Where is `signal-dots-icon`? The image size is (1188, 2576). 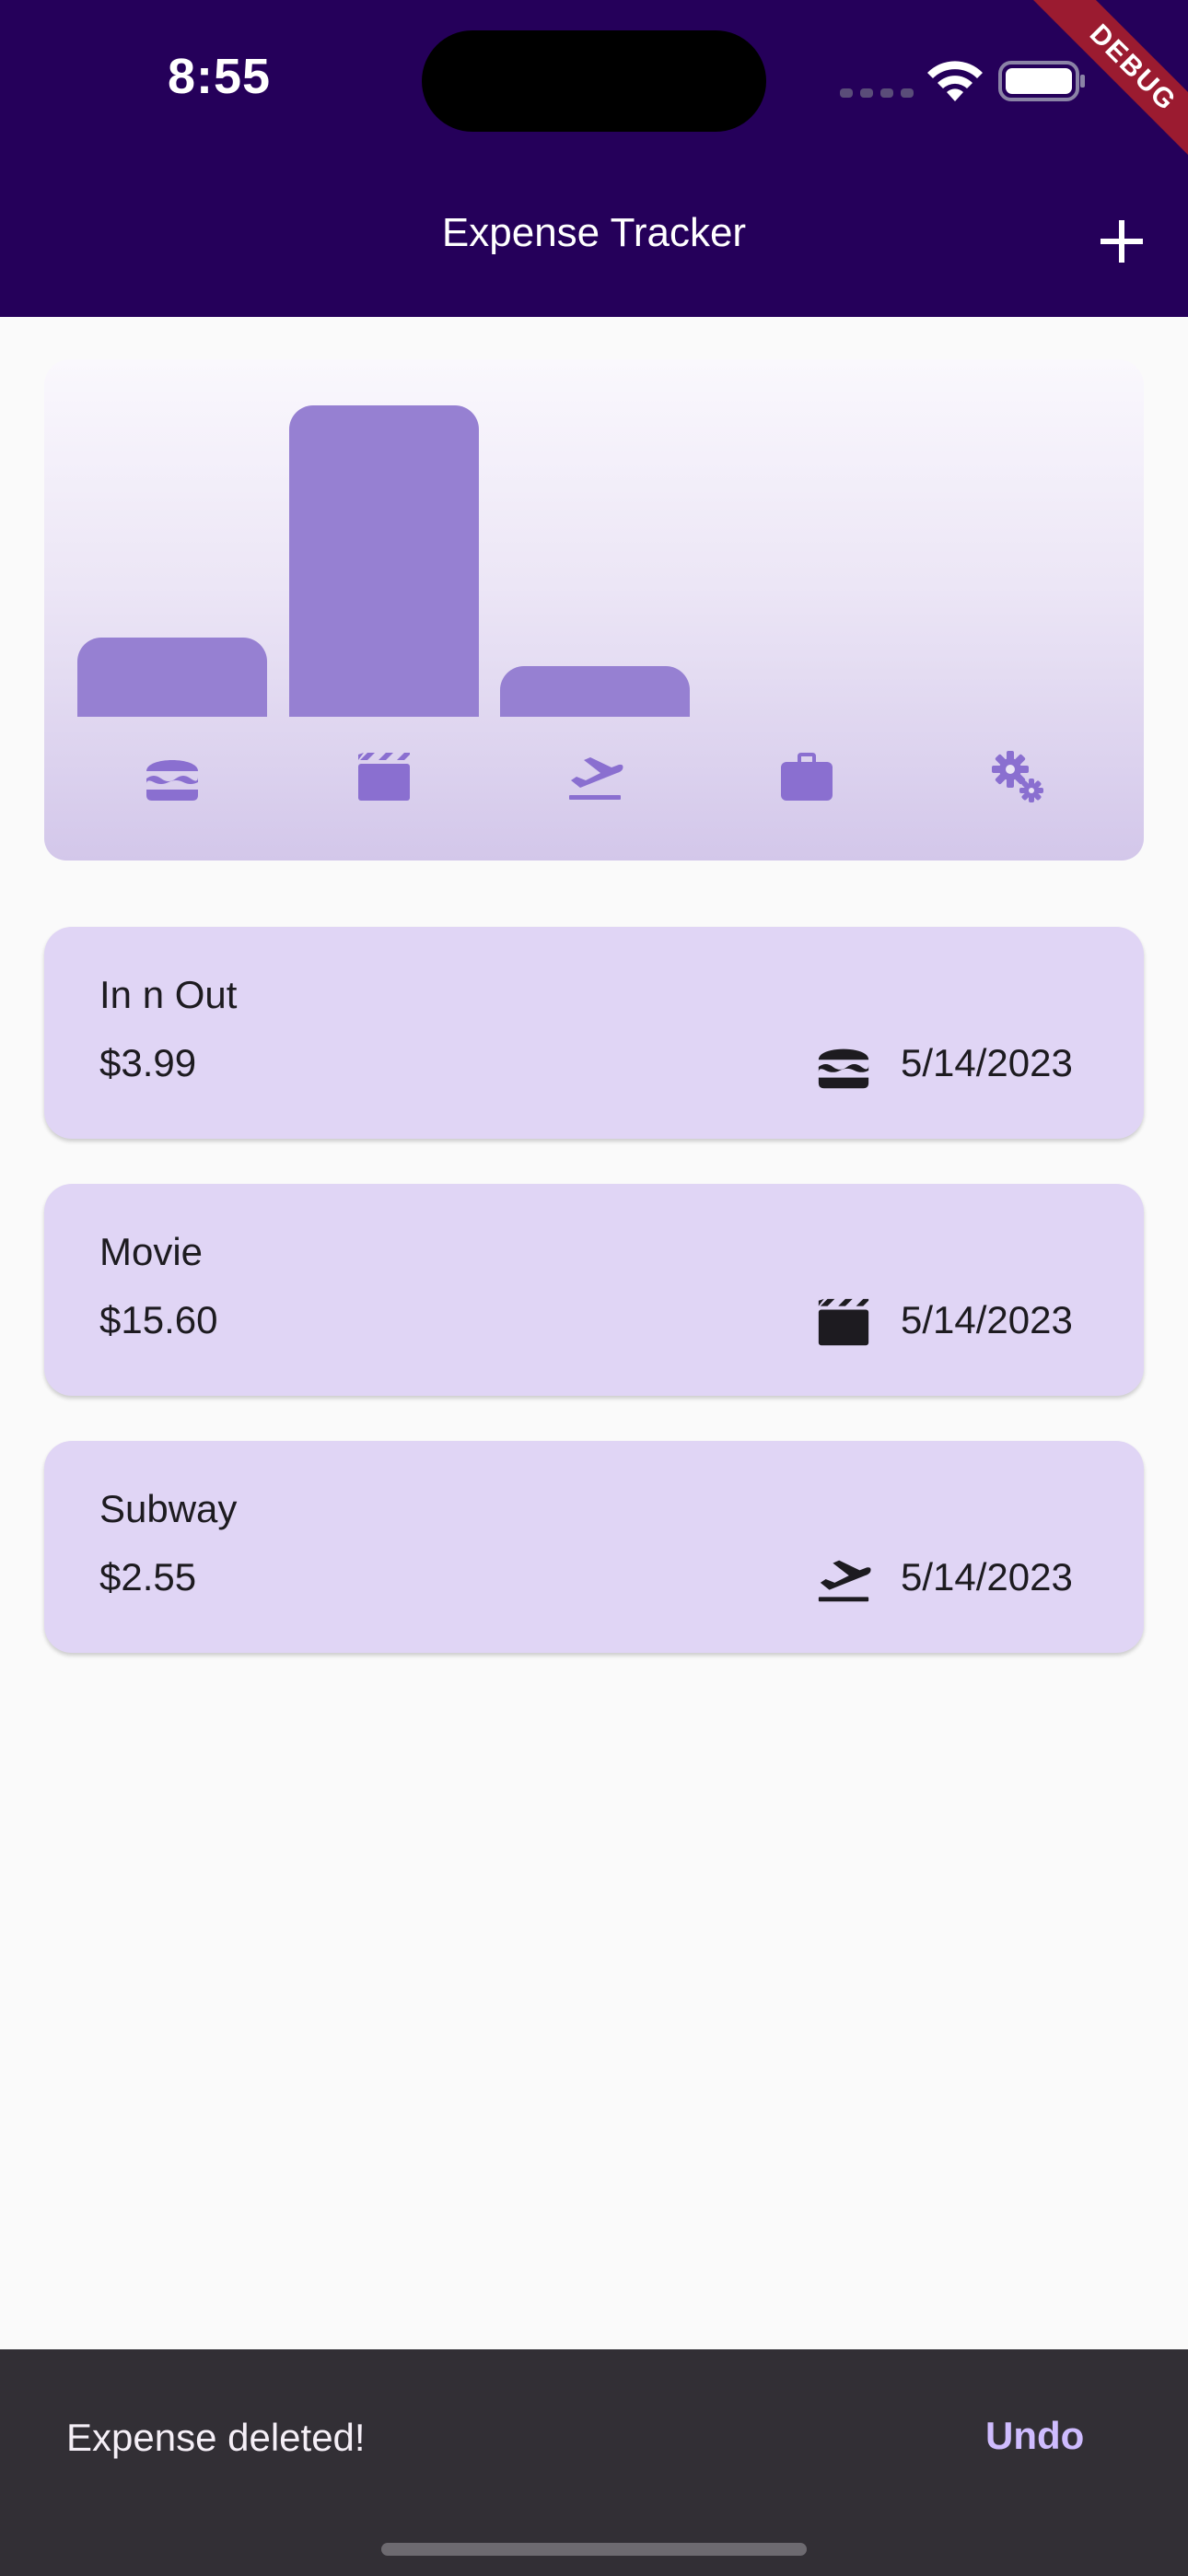
signal-dots-icon is located at coordinates (877, 93).